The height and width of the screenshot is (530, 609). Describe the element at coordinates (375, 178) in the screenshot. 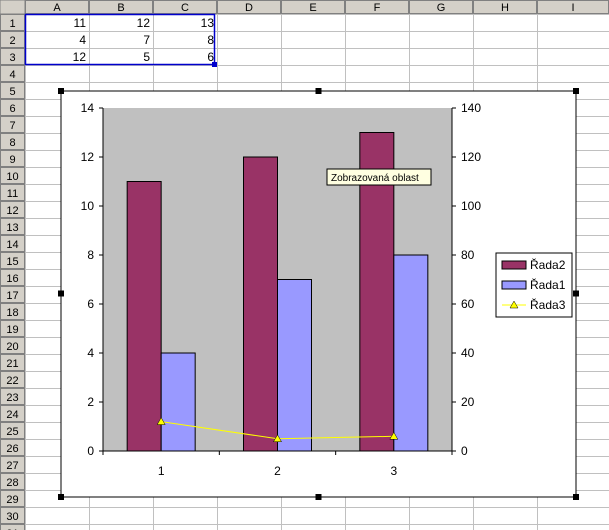

I see `tooltip-text: Zobrazovaná oblast` at that location.